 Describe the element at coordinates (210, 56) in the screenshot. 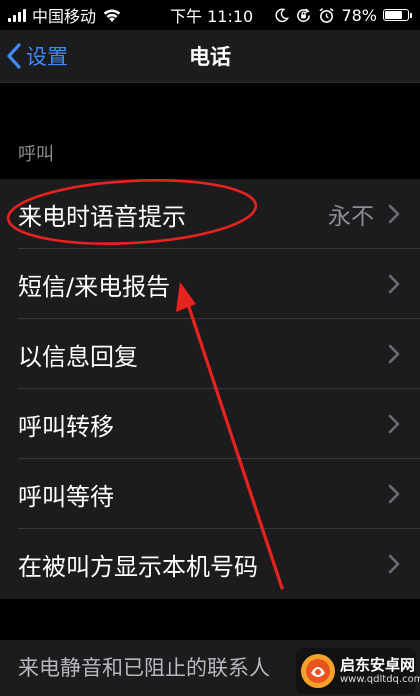

I see `navigation-bar: 设置 电话` at that location.